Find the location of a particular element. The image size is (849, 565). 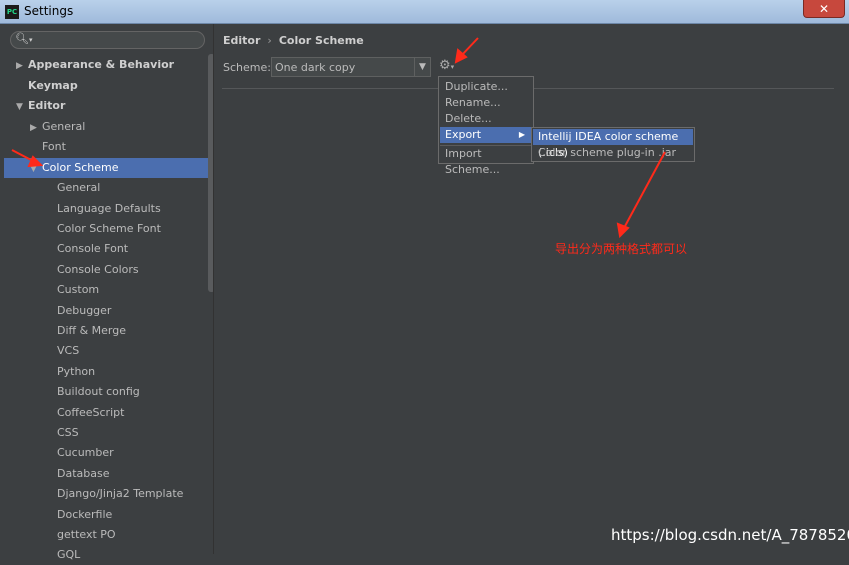

sidebar-item-django-jinja2: Django/Jinja2 Template is located at coordinates (120, 494).